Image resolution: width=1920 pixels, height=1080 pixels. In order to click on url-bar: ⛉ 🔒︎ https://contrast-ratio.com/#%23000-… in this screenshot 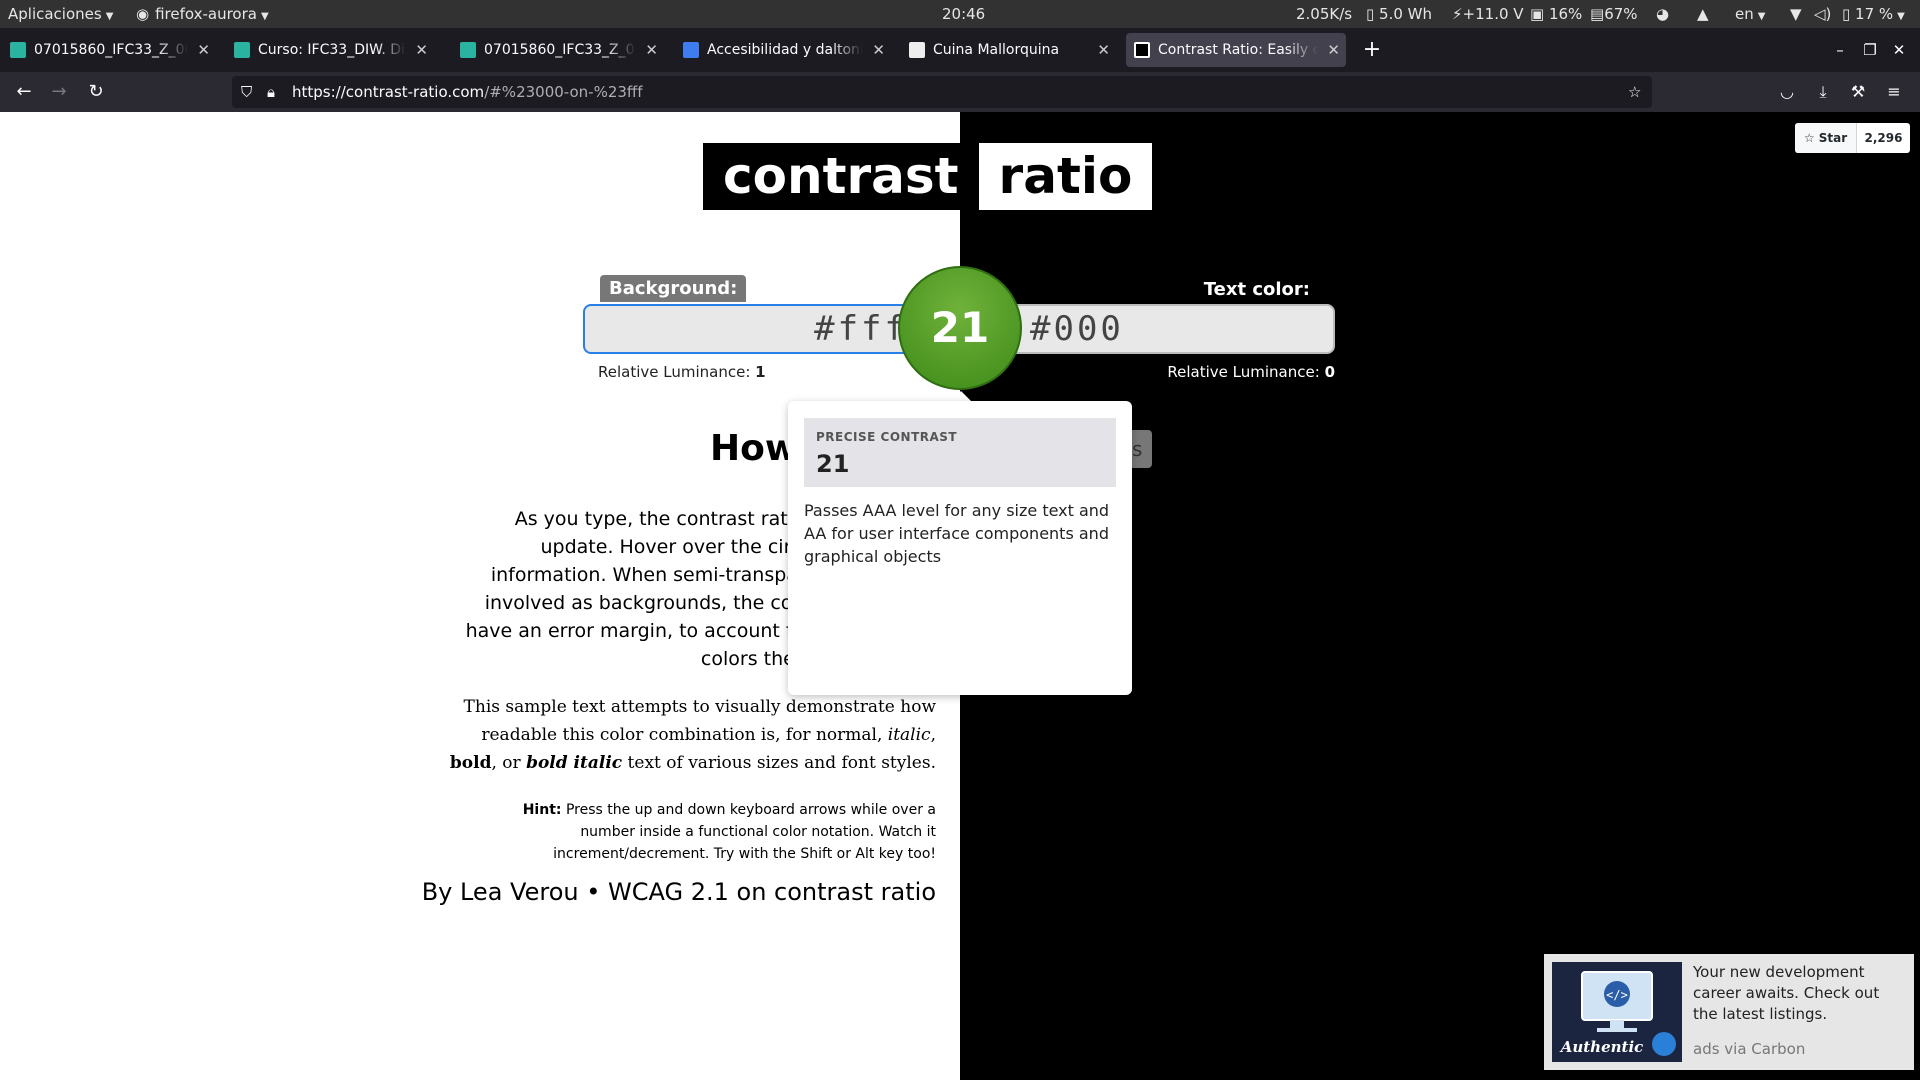, I will do `click(942, 92)`.